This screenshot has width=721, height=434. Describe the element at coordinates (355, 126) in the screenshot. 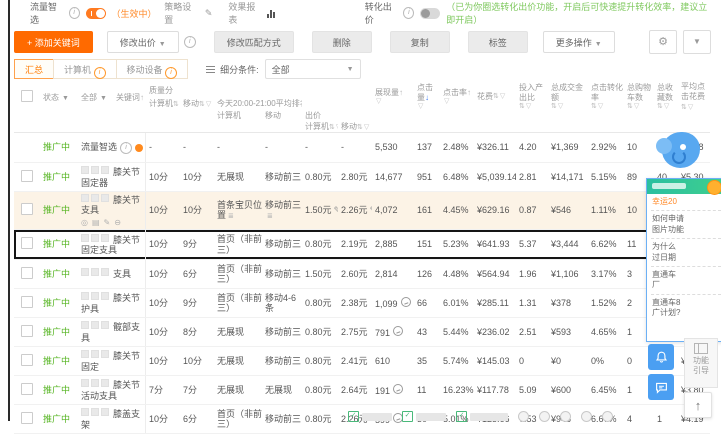

I see `header-bid-mobile: 移动⇅▽` at that location.